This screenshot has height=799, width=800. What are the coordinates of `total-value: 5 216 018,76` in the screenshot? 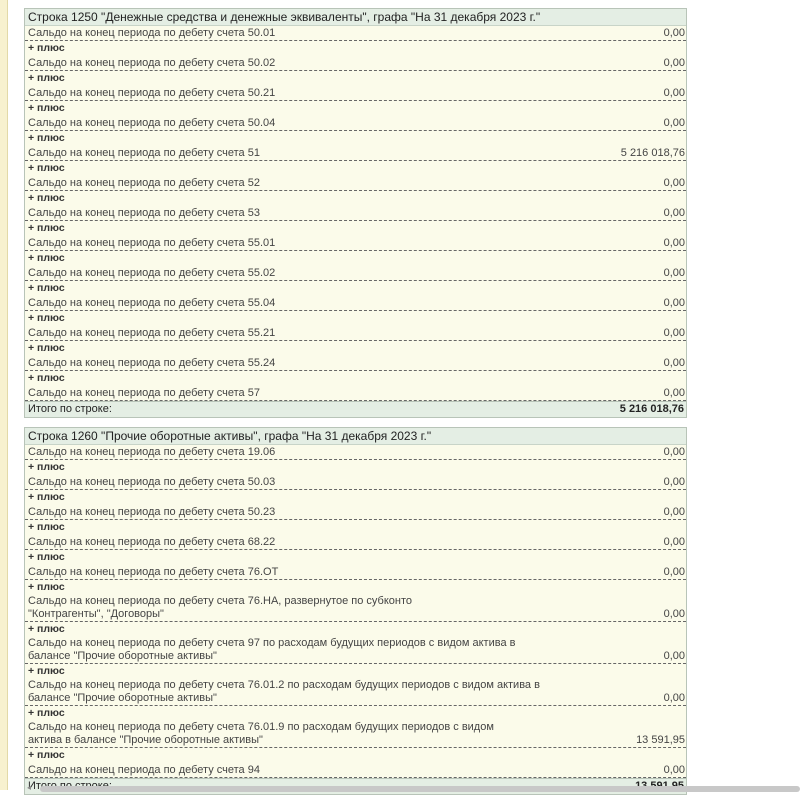 It's located at (651, 409).